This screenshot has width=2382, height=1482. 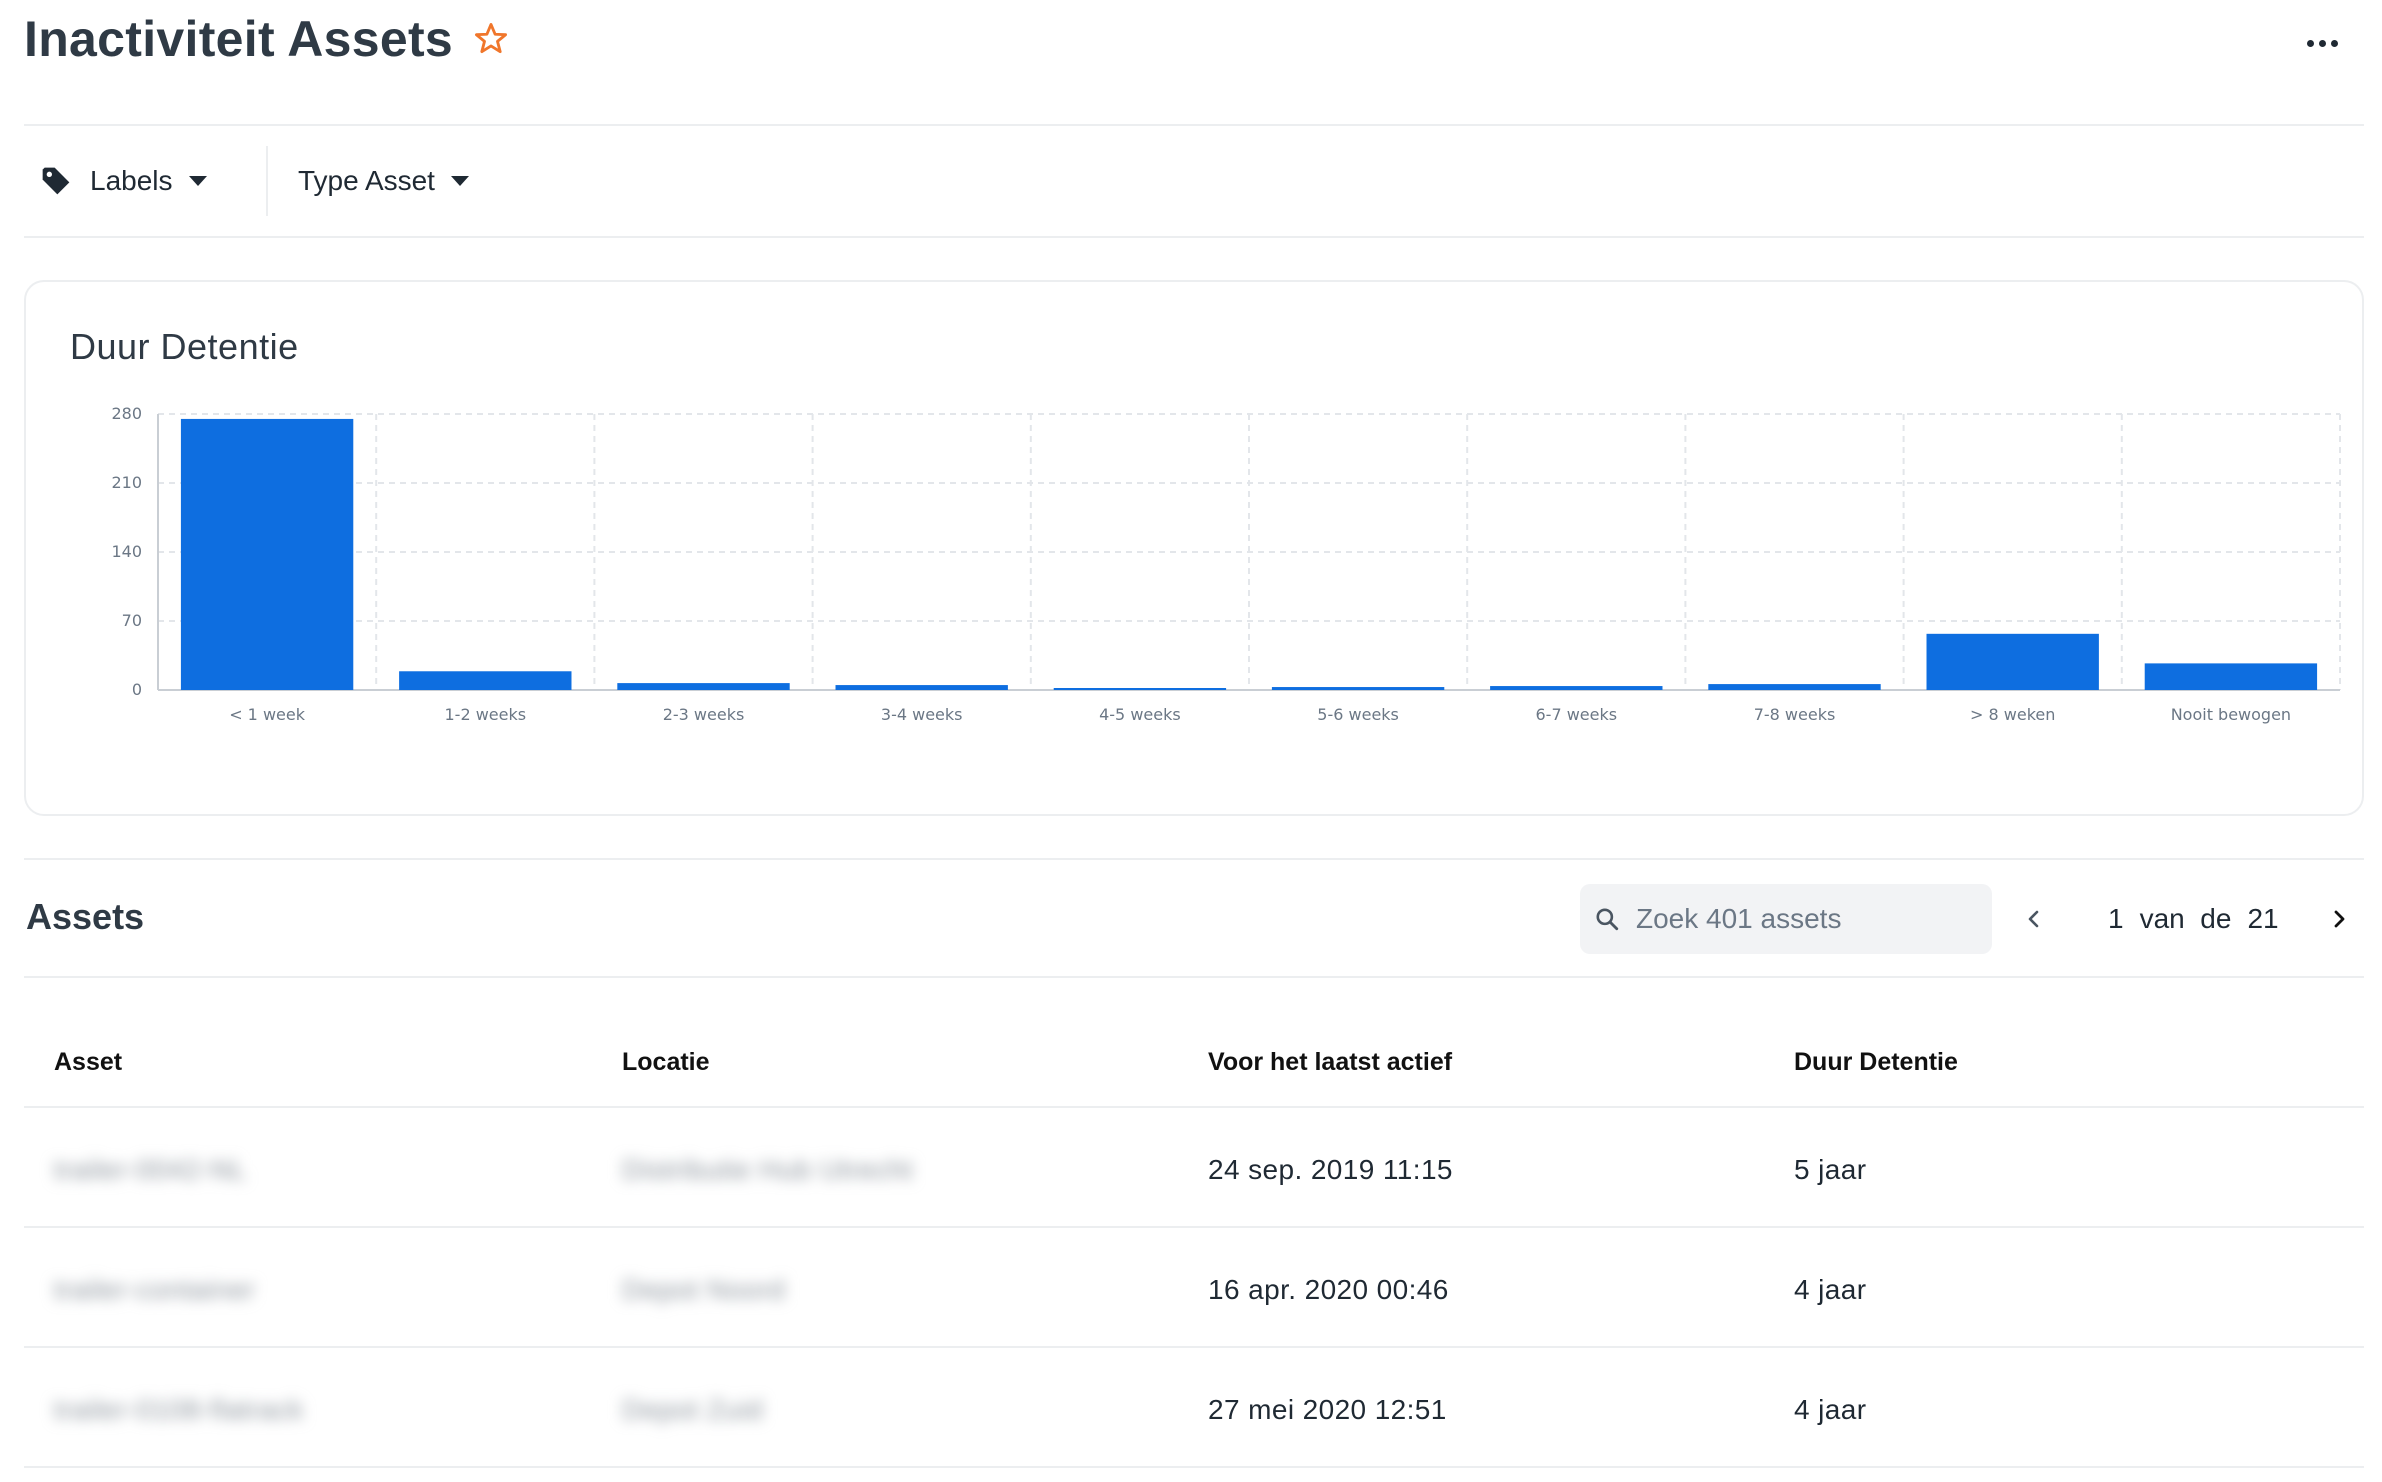 I want to click on asset-location: Depot Zuid, so click(x=692, y=1409).